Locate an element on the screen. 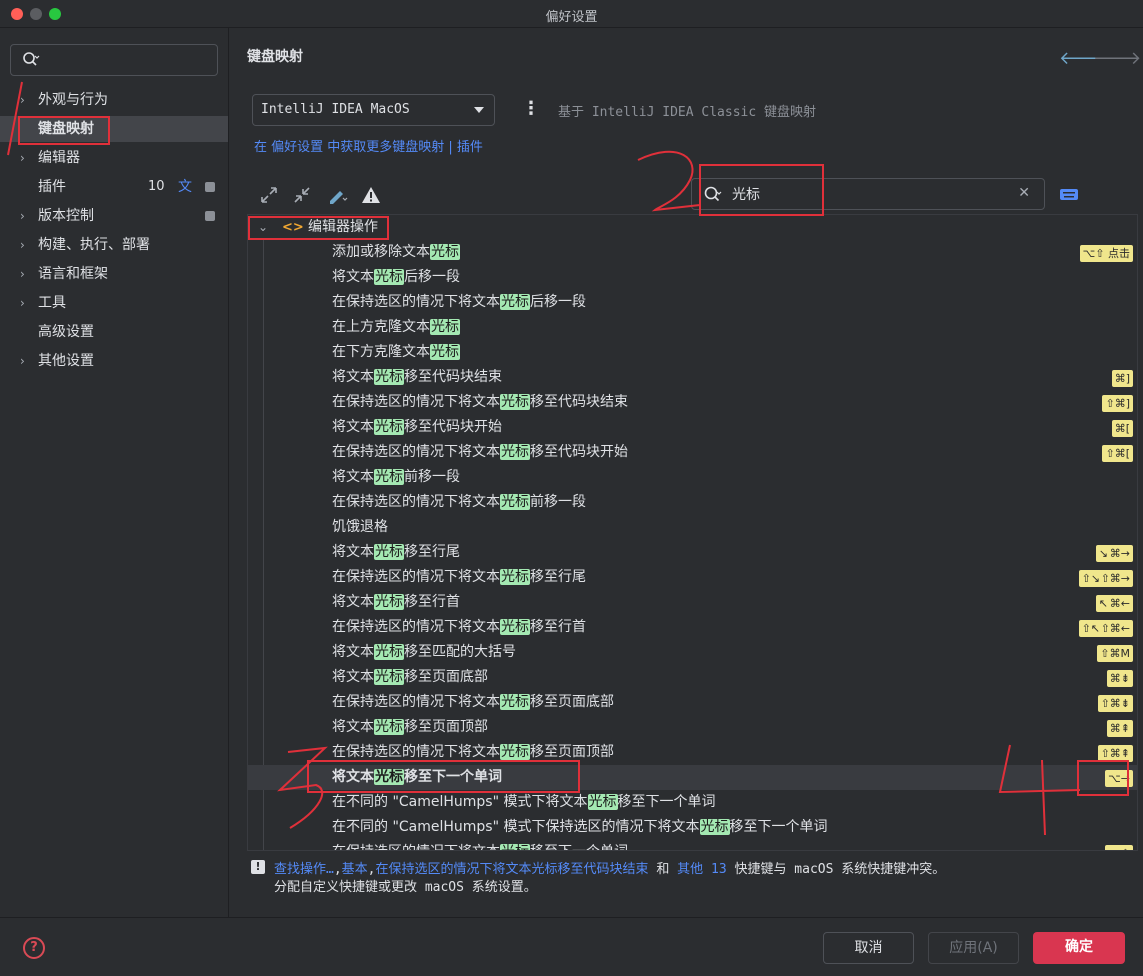  shortcut-badge: ⇧⌘⇟ is located at coordinates (1115, 703).